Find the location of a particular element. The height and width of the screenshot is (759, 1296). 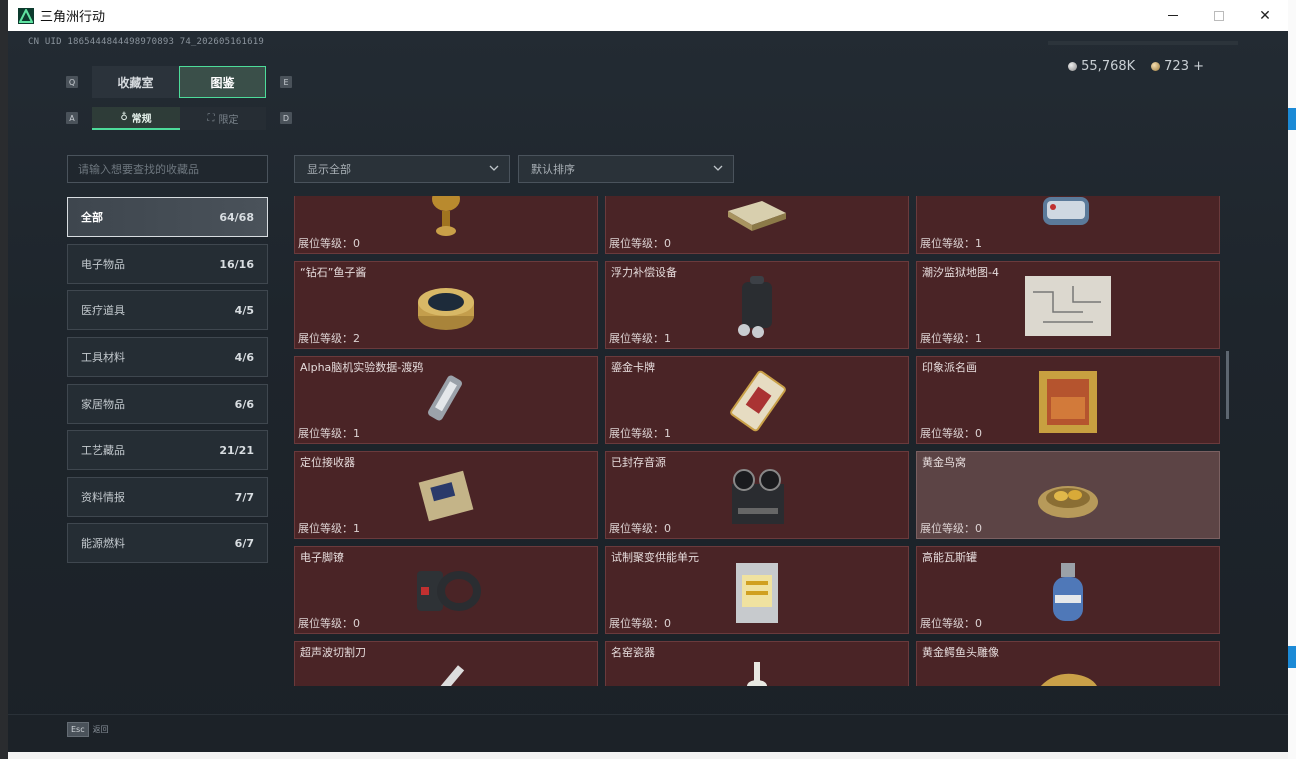

item-name: 试制聚变供能单元 is located at coordinates (655, 557).